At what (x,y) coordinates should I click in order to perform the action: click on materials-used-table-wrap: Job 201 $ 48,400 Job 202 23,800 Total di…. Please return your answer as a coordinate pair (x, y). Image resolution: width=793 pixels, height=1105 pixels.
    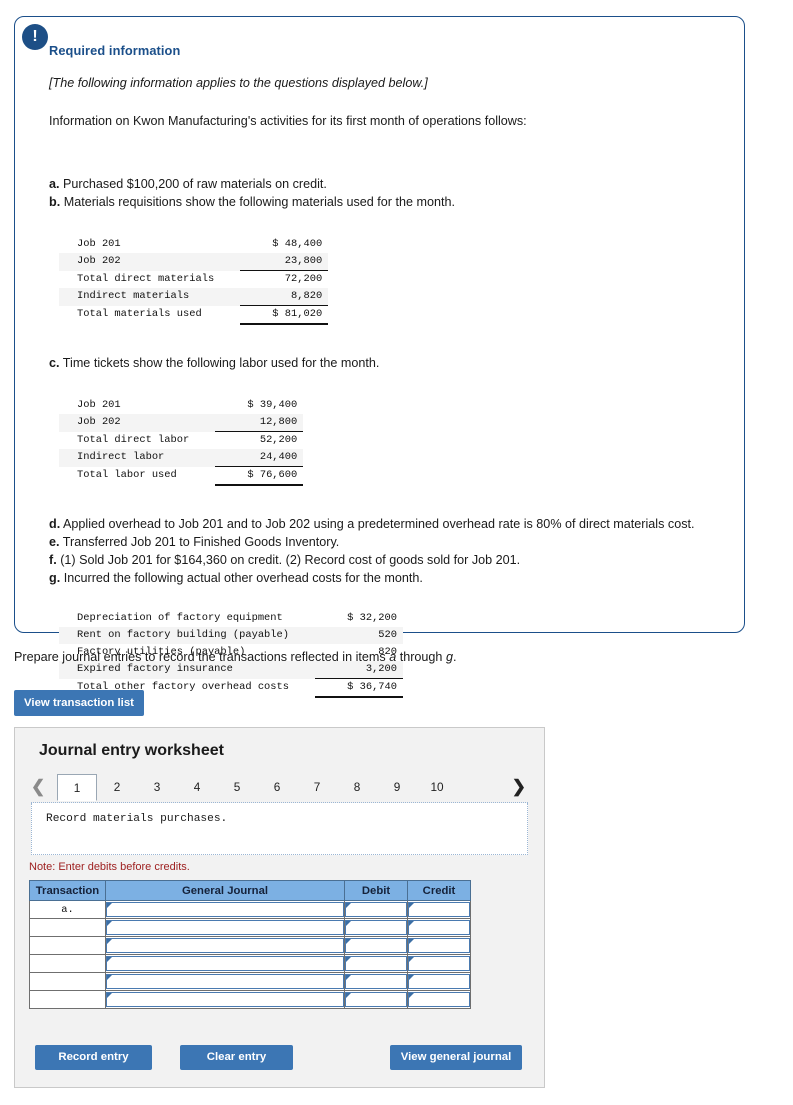
    Looking at the image, I should click on (386, 280).